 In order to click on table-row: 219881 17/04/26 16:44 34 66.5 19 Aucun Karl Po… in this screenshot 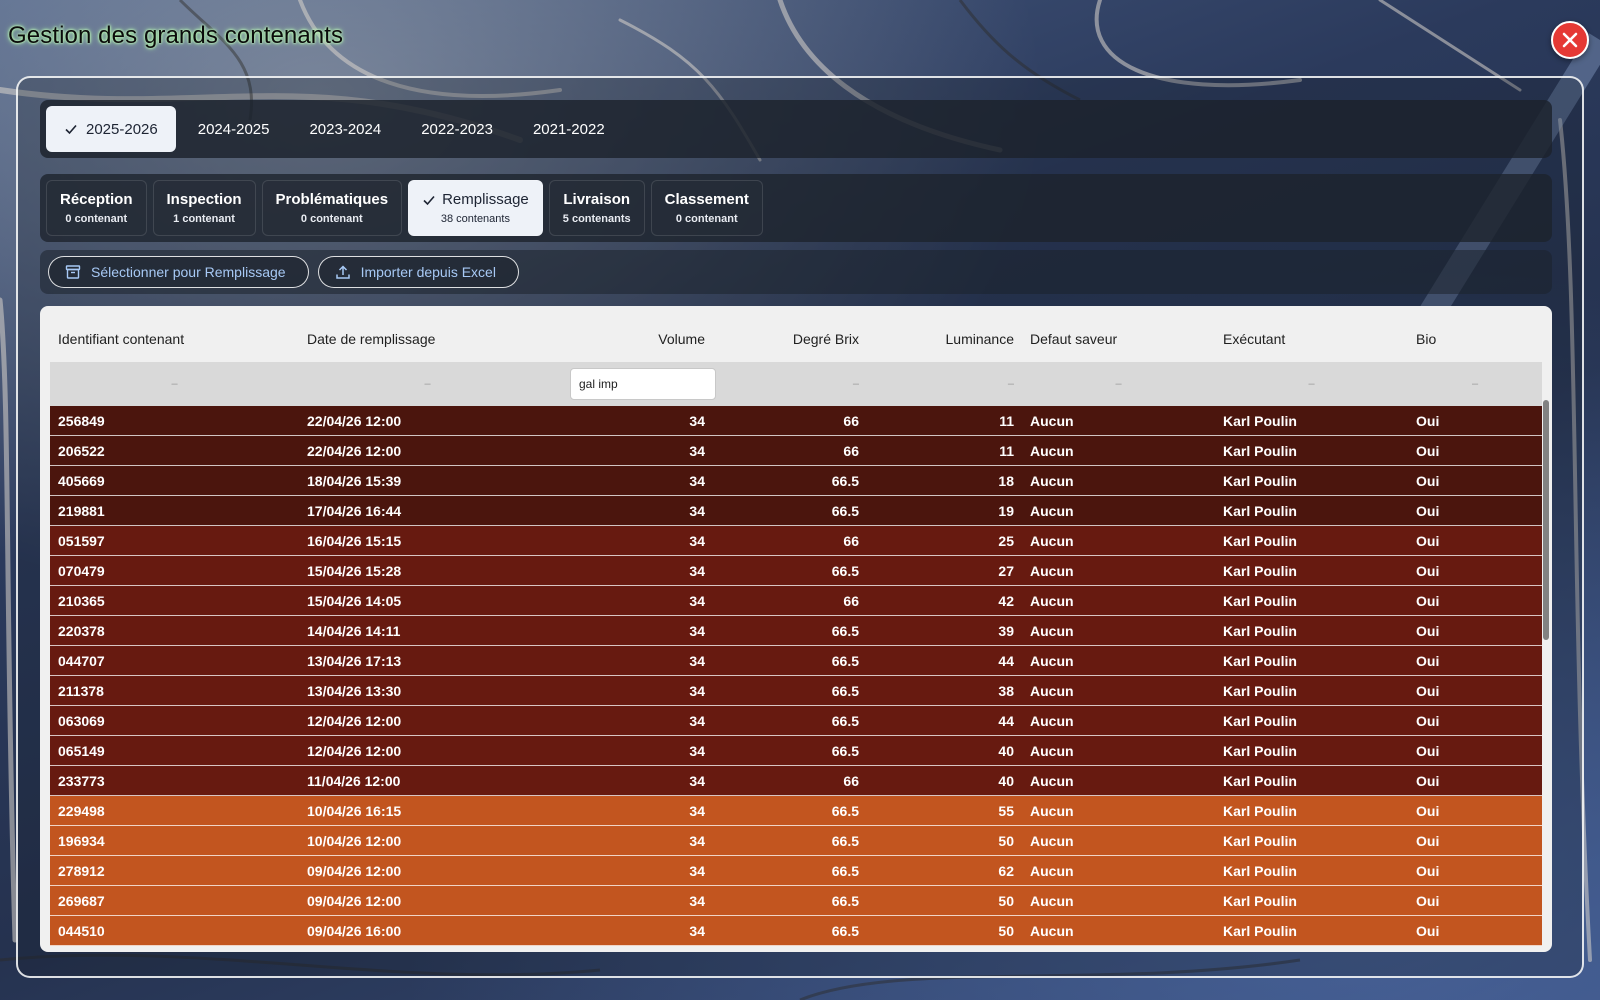, I will do `click(796, 511)`.